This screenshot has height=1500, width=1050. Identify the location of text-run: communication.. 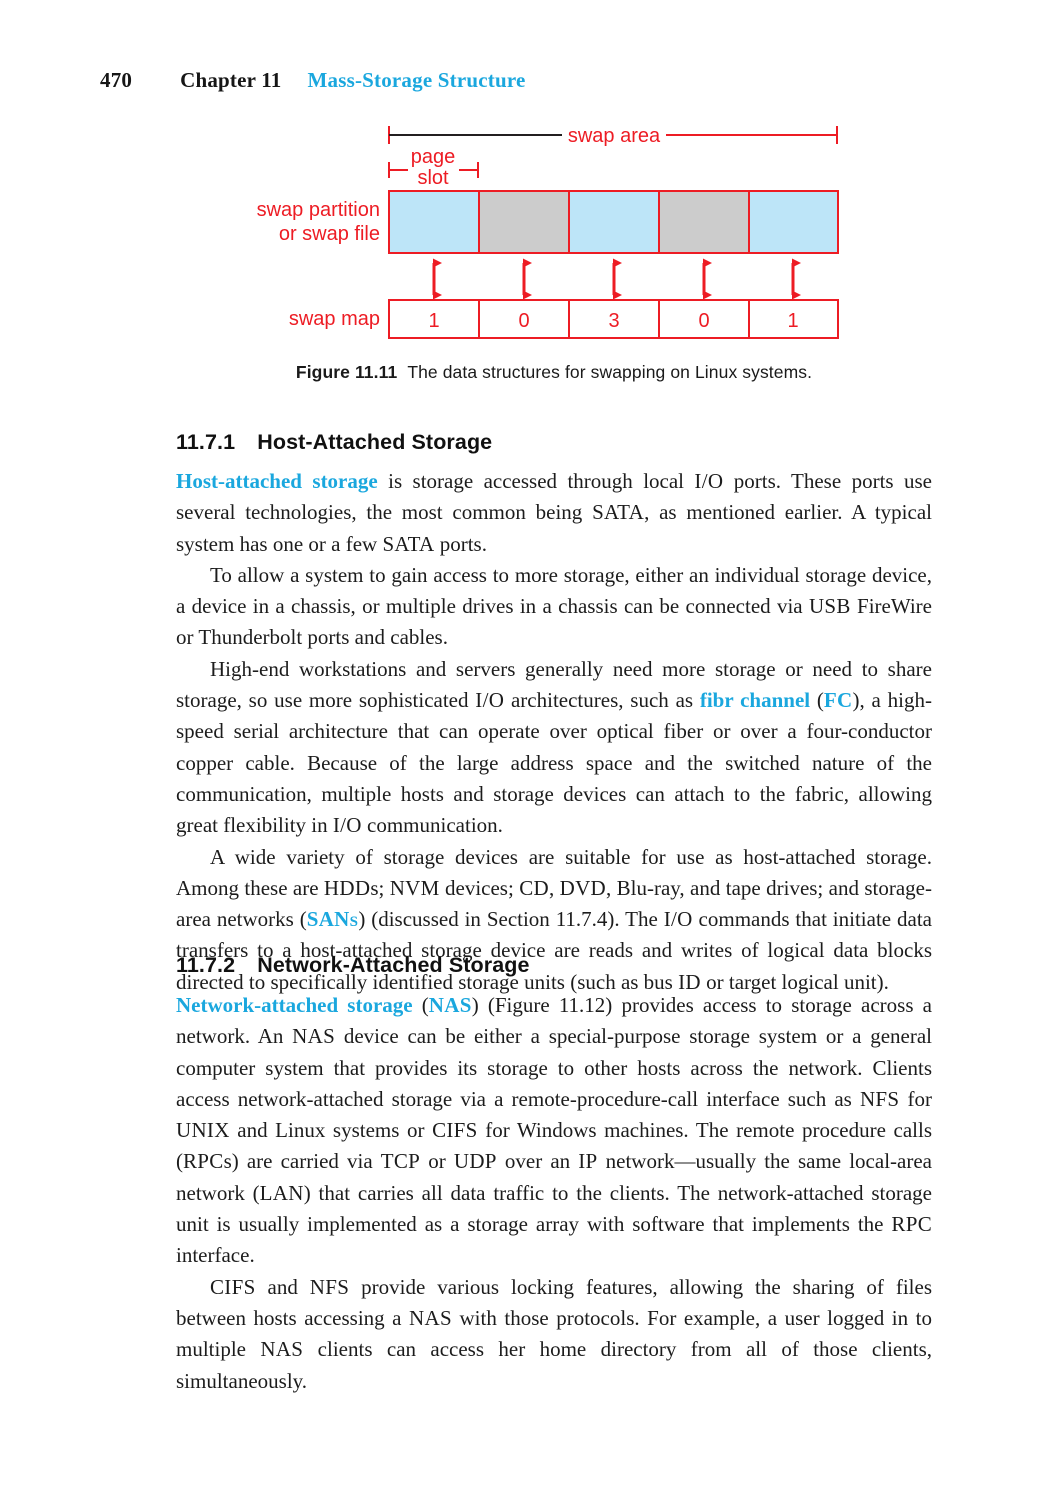
(432, 825).